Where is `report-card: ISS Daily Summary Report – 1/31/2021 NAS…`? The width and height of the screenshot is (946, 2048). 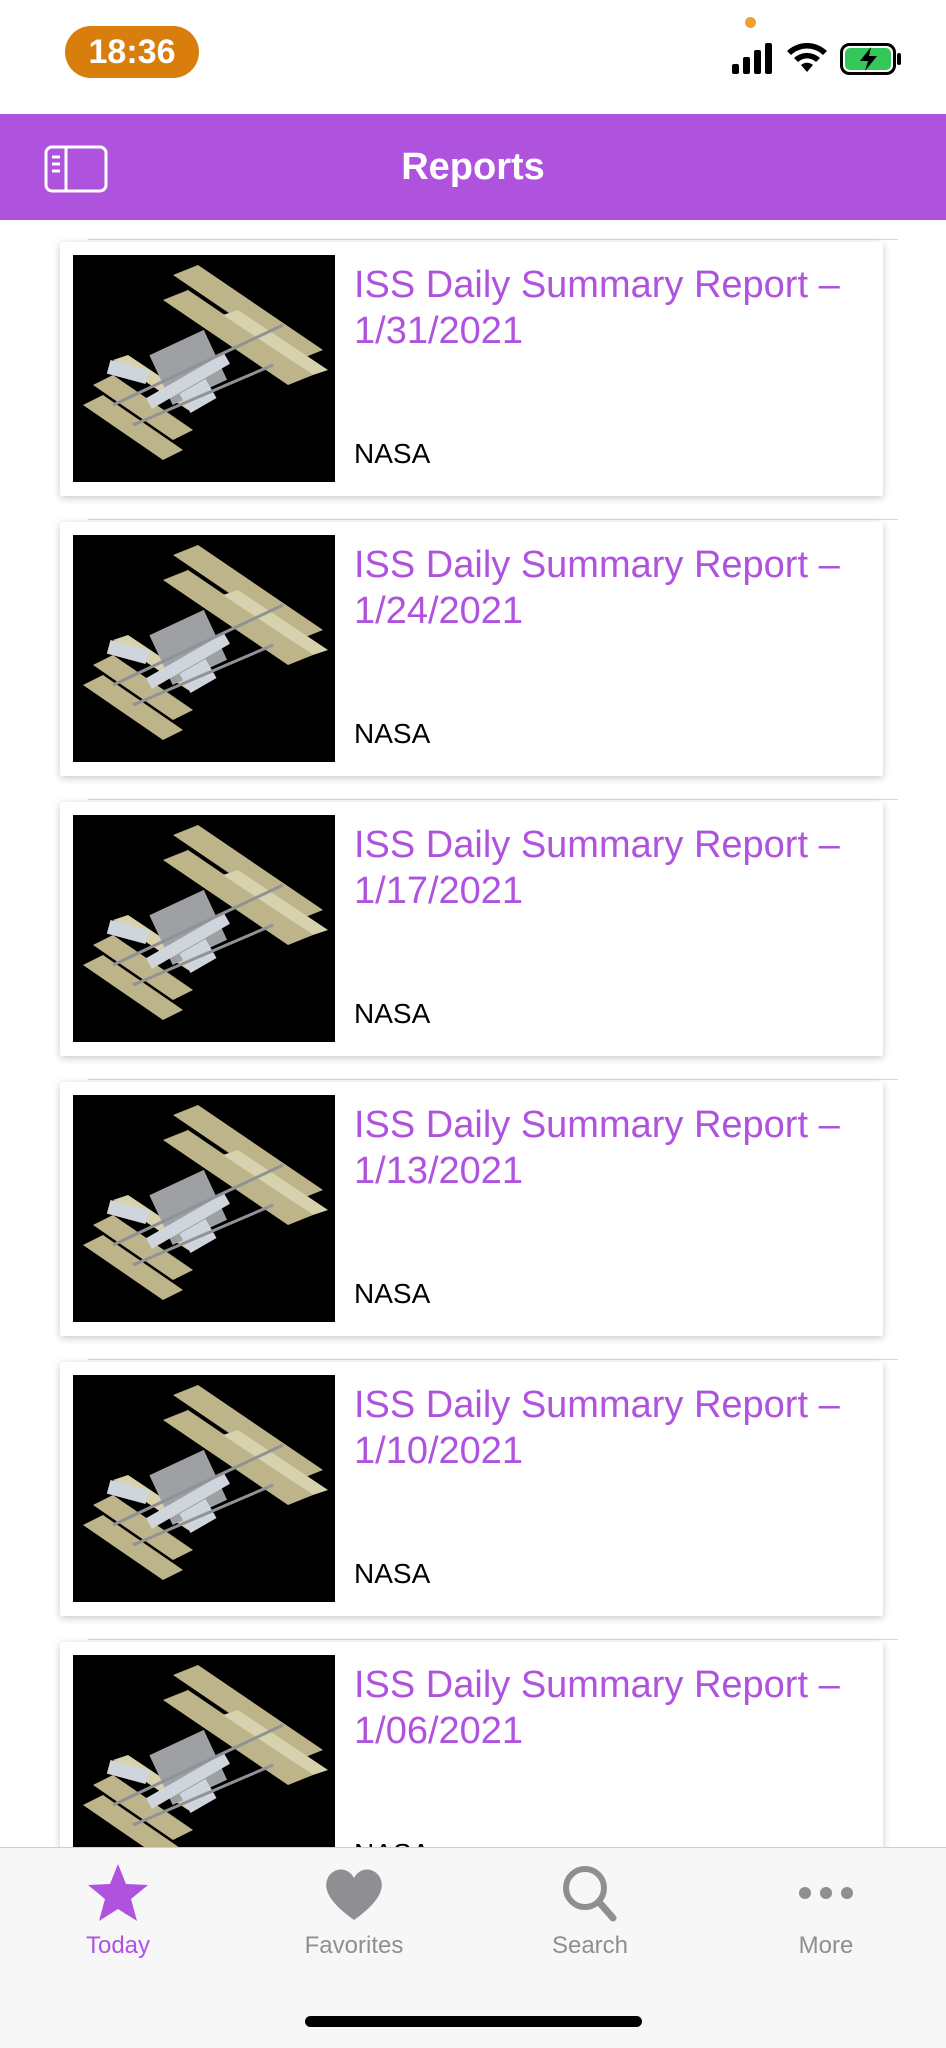
report-card: ISS Daily Summary Report – 1/31/2021 NAS… is located at coordinates (471, 369).